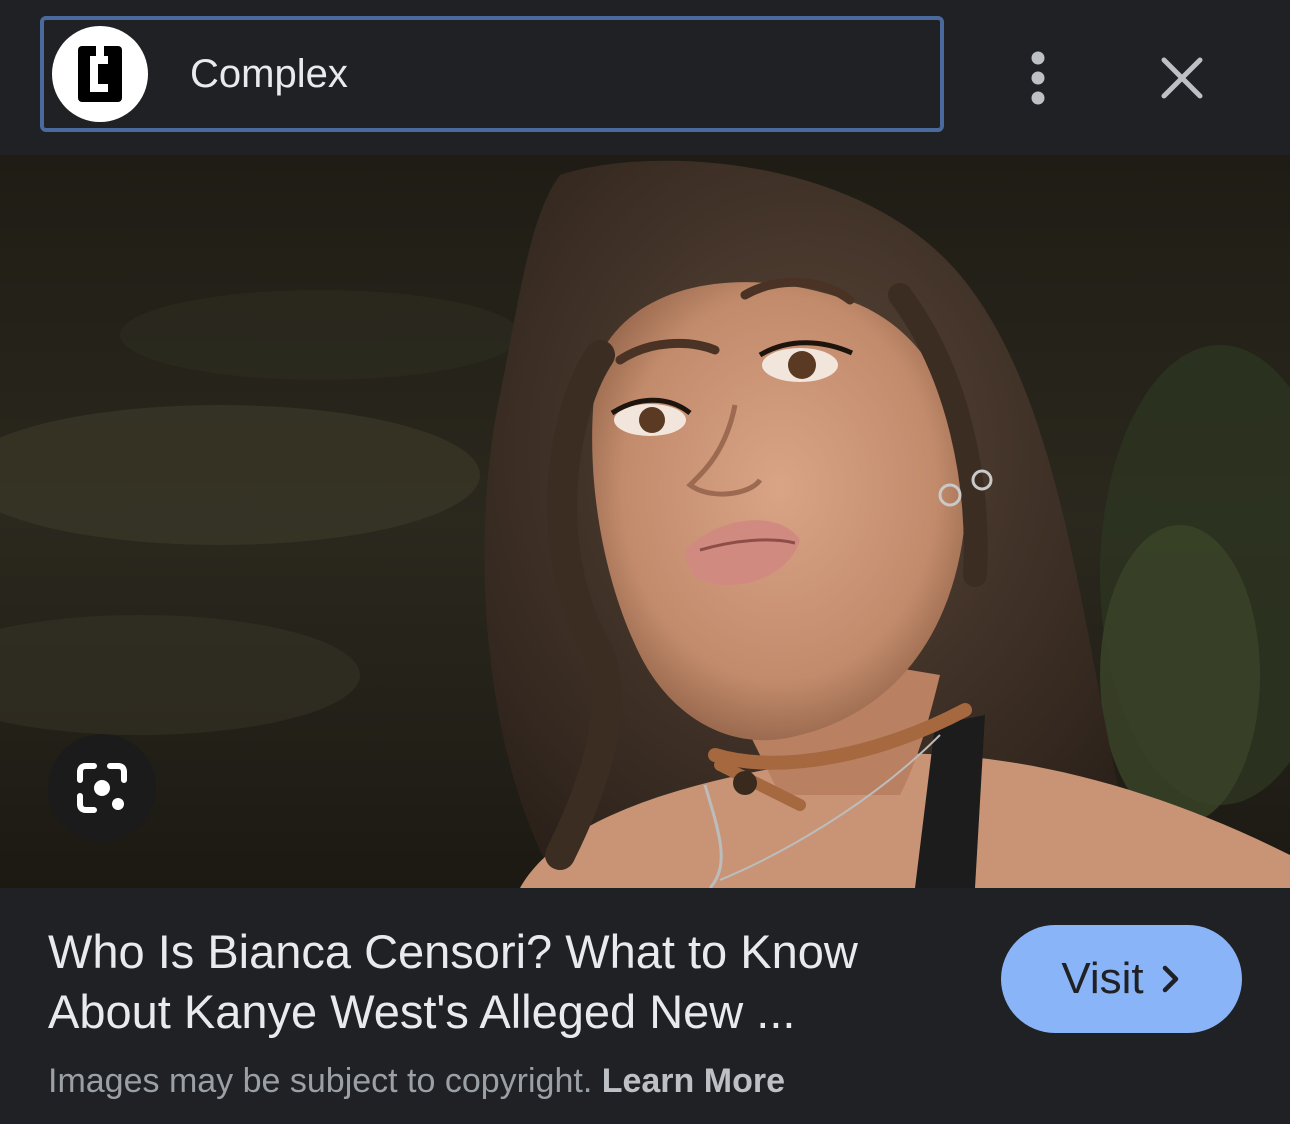 Image resolution: width=1290 pixels, height=1124 pixels. Describe the element at coordinates (492, 74) in the screenshot. I see `source-link: Complex` at that location.